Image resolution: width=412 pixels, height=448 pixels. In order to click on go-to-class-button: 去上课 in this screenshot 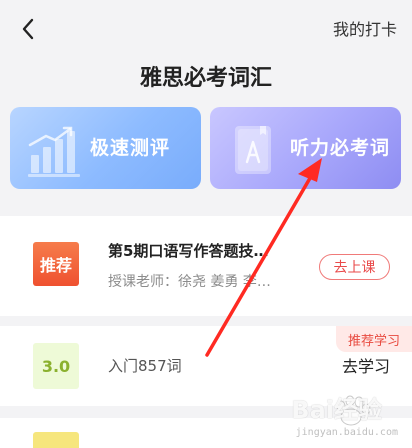, I will do `click(354, 267)`.